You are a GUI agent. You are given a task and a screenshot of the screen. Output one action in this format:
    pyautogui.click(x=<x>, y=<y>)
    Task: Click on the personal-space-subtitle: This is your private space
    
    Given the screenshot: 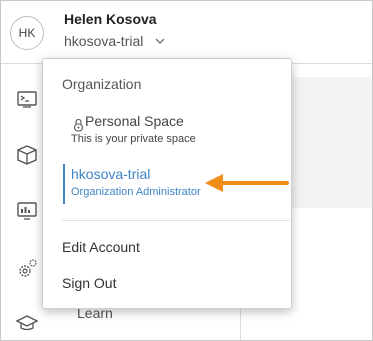 What is the action you would take?
    pyautogui.click(x=133, y=139)
    